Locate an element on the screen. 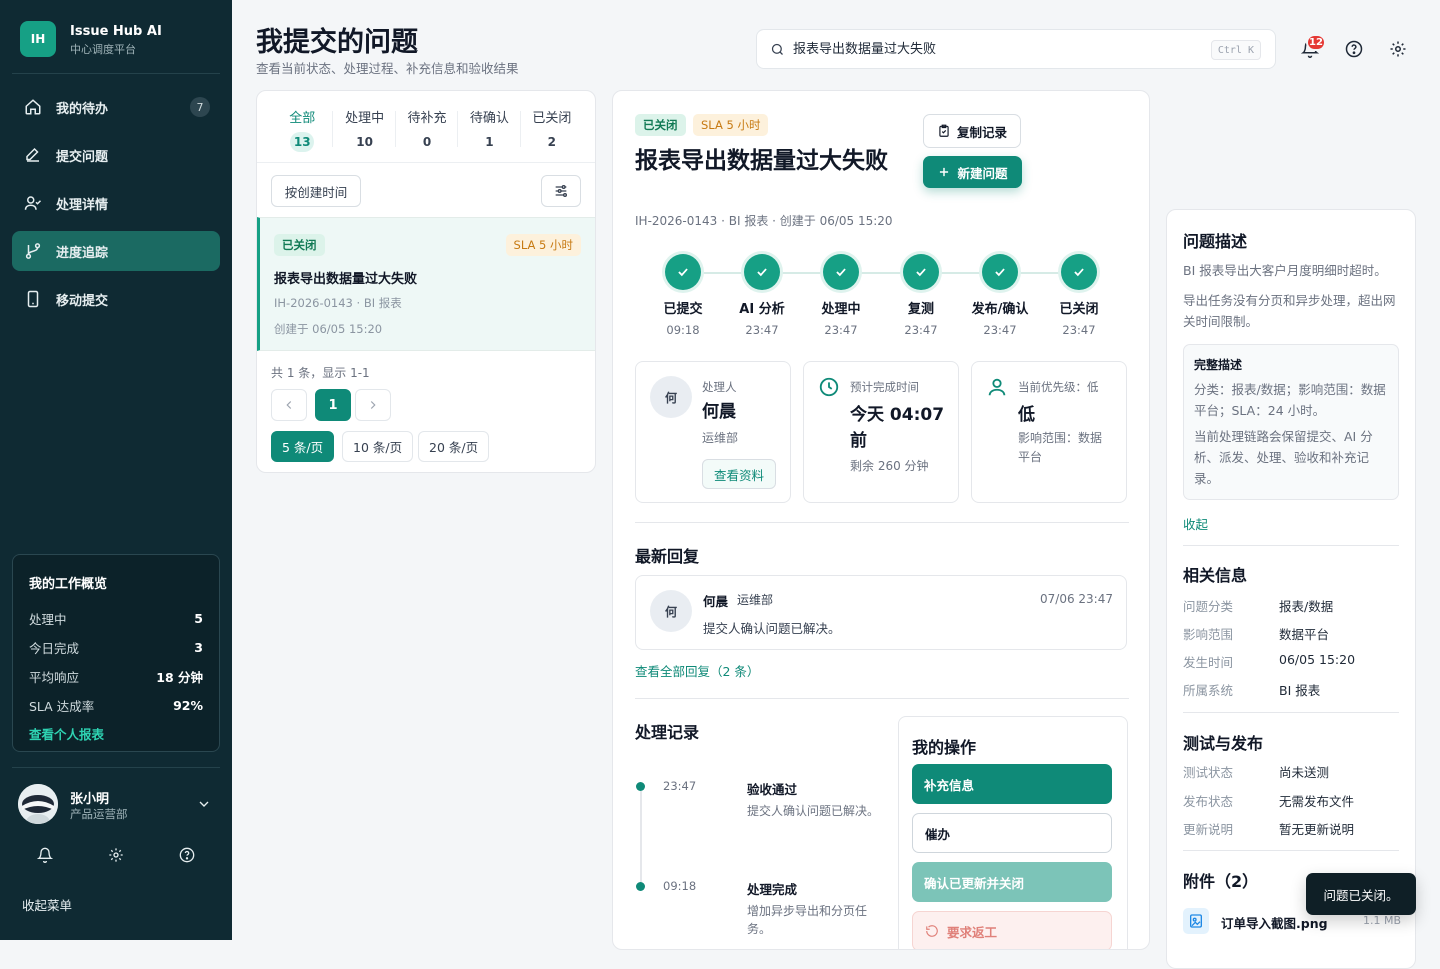 The image size is (1440, 969). progress-step: AI 分析 23:47 is located at coordinates (762, 295).